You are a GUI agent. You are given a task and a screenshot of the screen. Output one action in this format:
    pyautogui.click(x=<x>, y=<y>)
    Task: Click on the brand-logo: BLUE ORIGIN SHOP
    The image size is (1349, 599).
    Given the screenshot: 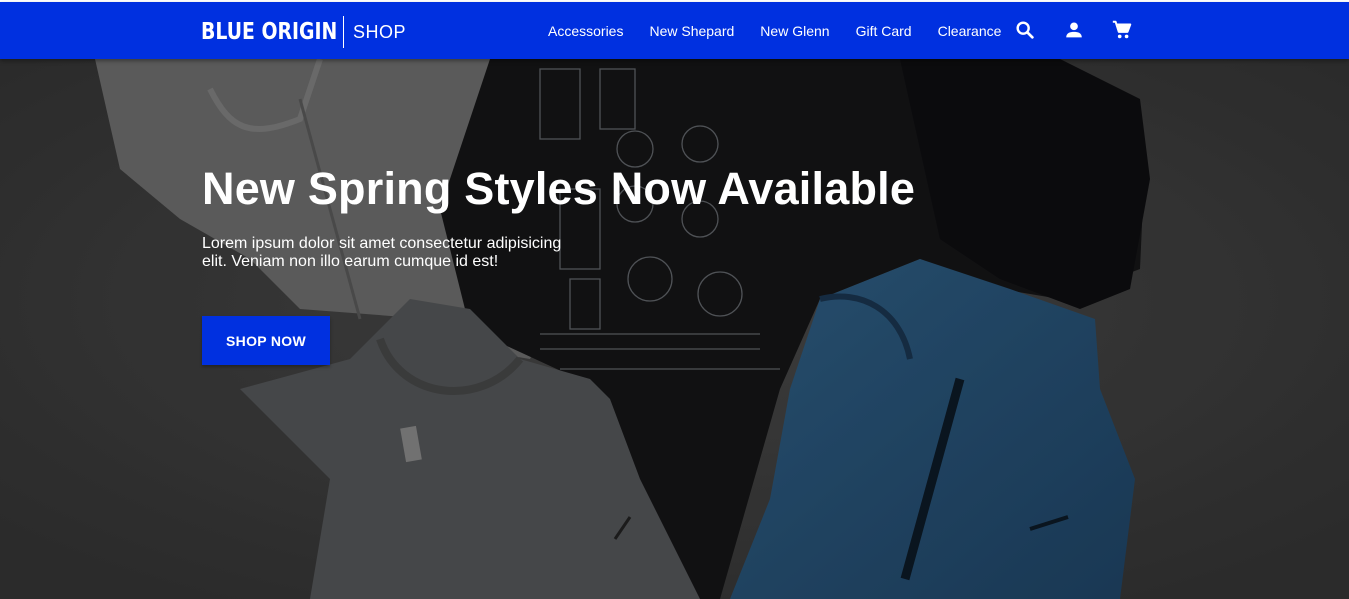 What is the action you would take?
    pyautogui.click(x=303, y=32)
    